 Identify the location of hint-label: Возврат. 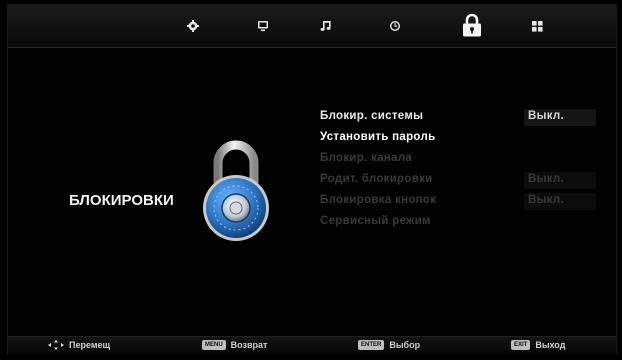
(249, 345).